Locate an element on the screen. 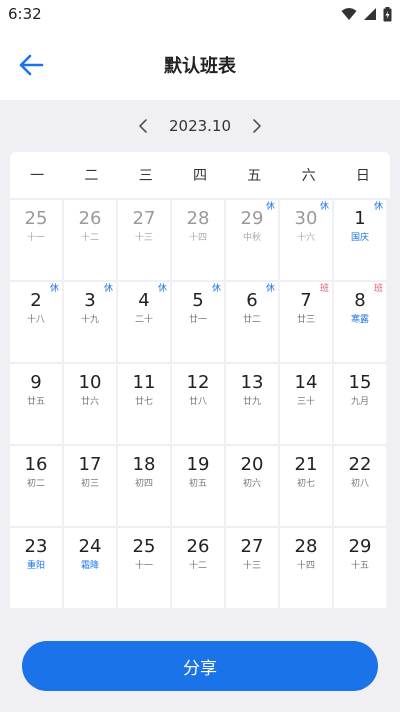 The width and height of the screenshot is (400, 712). lunar-date: 廿一 is located at coordinates (197, 320).